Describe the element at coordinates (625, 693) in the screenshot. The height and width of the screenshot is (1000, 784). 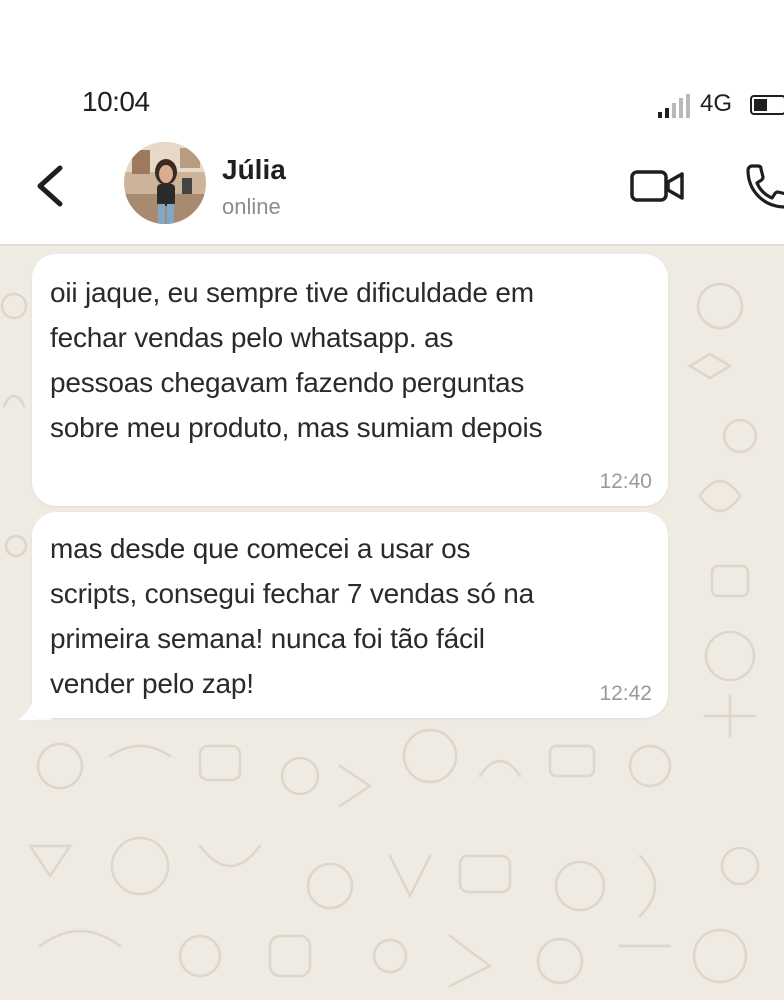
I see `message-time: 12:42` at that location.